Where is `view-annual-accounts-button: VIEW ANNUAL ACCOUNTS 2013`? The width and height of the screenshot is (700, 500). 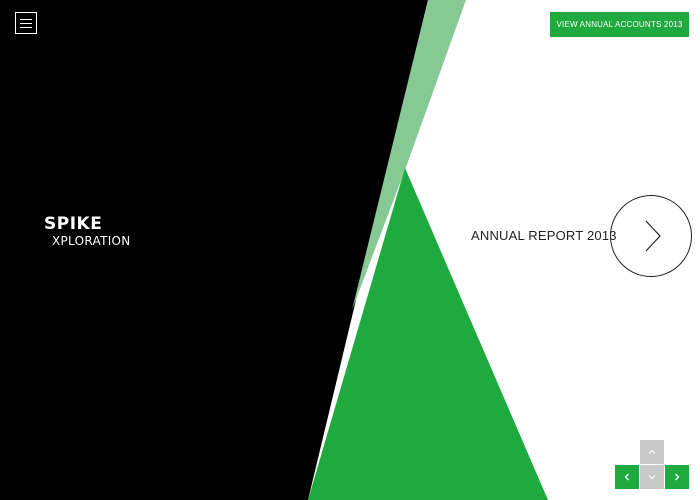
view-annual-accounts-button: VIEW ANNUAL ACCOUNTS 2013 is located at coordinates (619, 24).